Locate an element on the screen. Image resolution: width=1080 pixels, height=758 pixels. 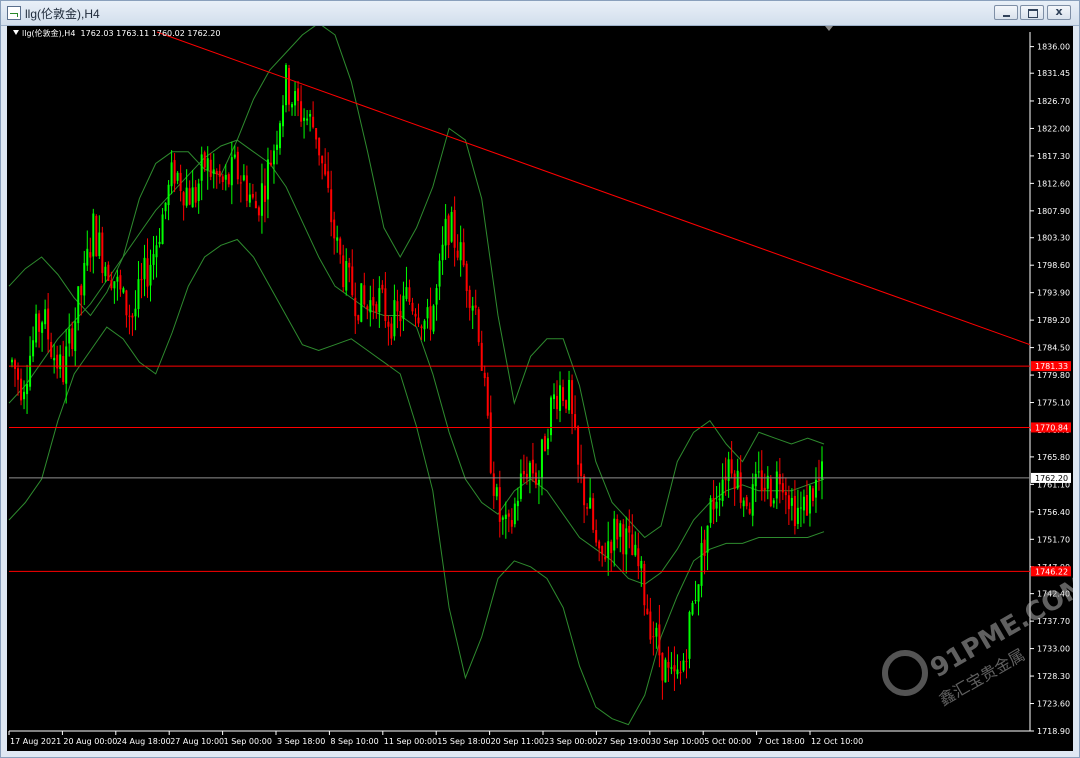
level-price-label: 1770.84 is located at coordinates (1051, 427).